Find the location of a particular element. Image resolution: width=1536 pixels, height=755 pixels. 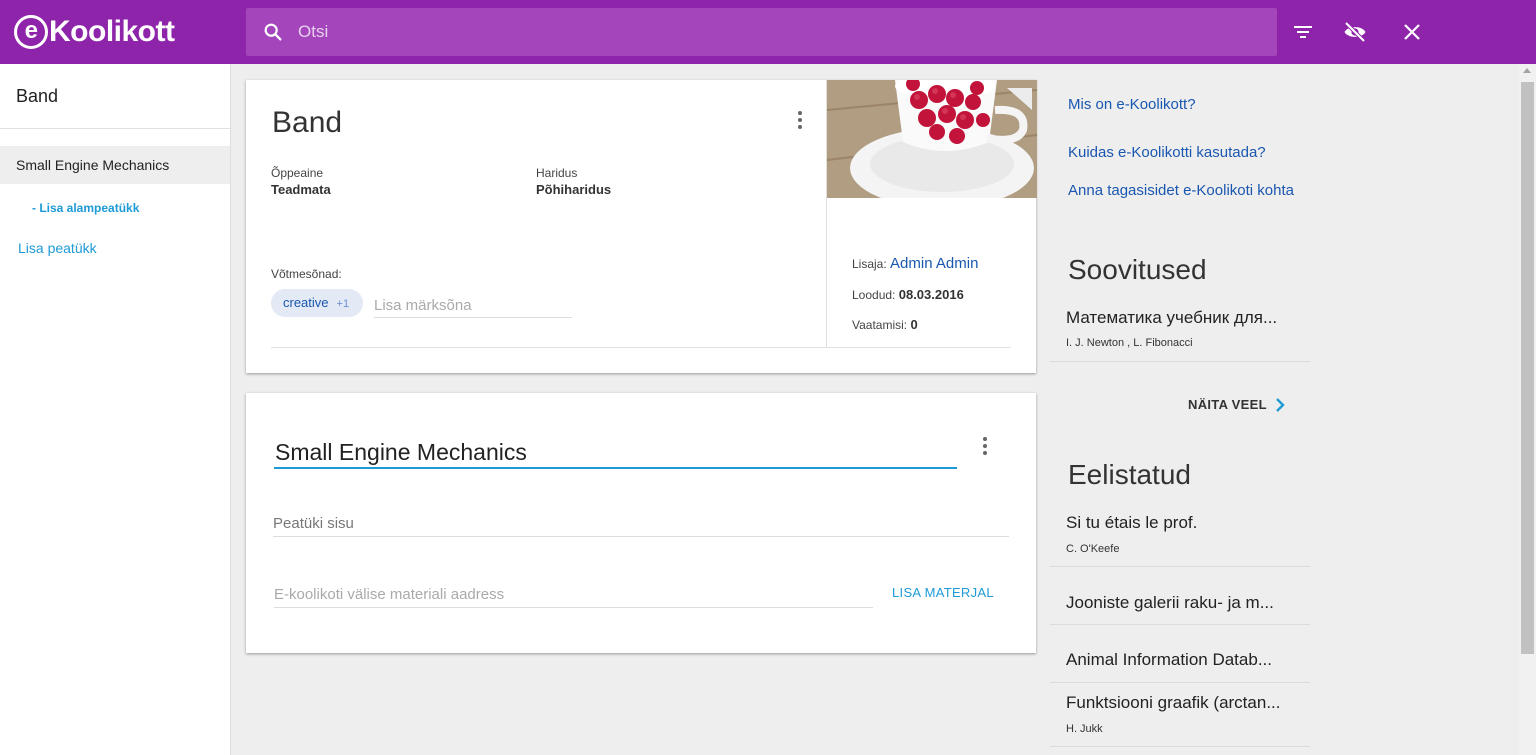

favorite-title: Si tu étais le prof. is located at coordinates (1132, 522).